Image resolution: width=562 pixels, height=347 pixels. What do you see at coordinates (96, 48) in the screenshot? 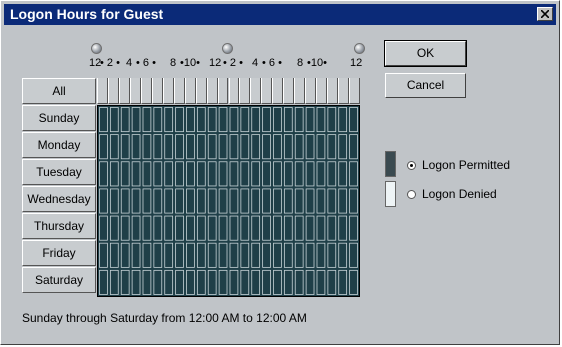
I see `time-marker-knob-midnight-start` at bounding box center [96, 48].